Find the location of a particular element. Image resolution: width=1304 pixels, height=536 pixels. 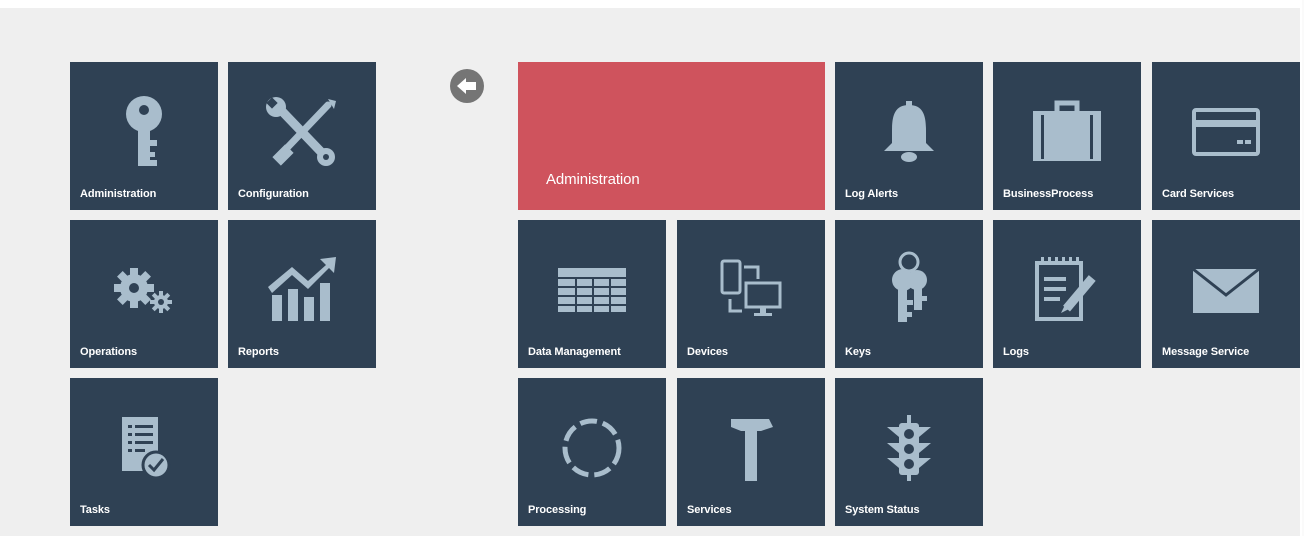

tile-label: Log Alerts is located at coordinates (871, 194).